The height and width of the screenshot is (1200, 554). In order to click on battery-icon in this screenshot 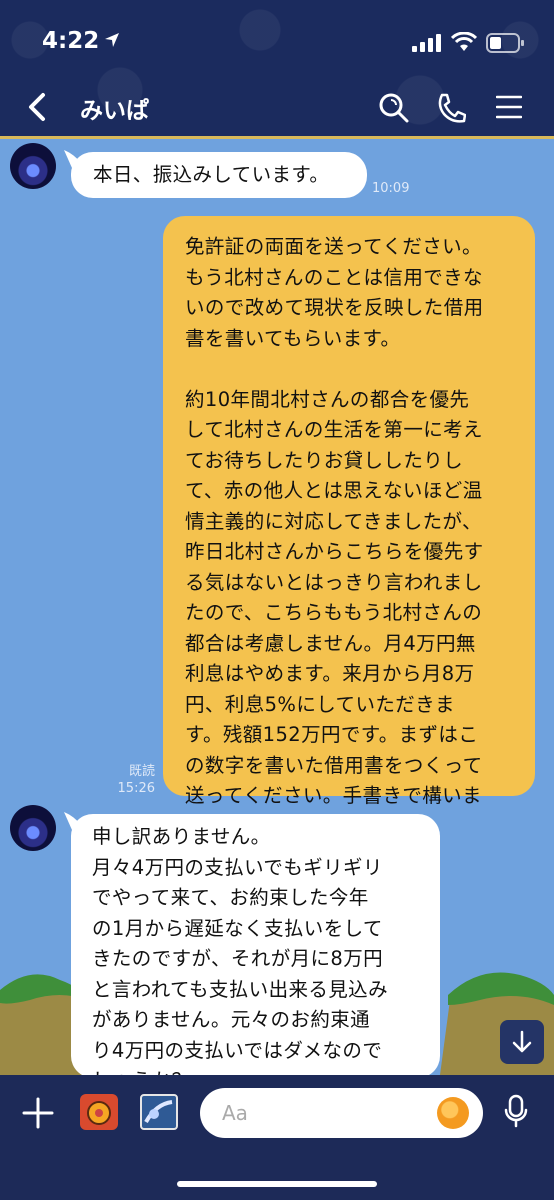, I will do `click(505, 43)`.